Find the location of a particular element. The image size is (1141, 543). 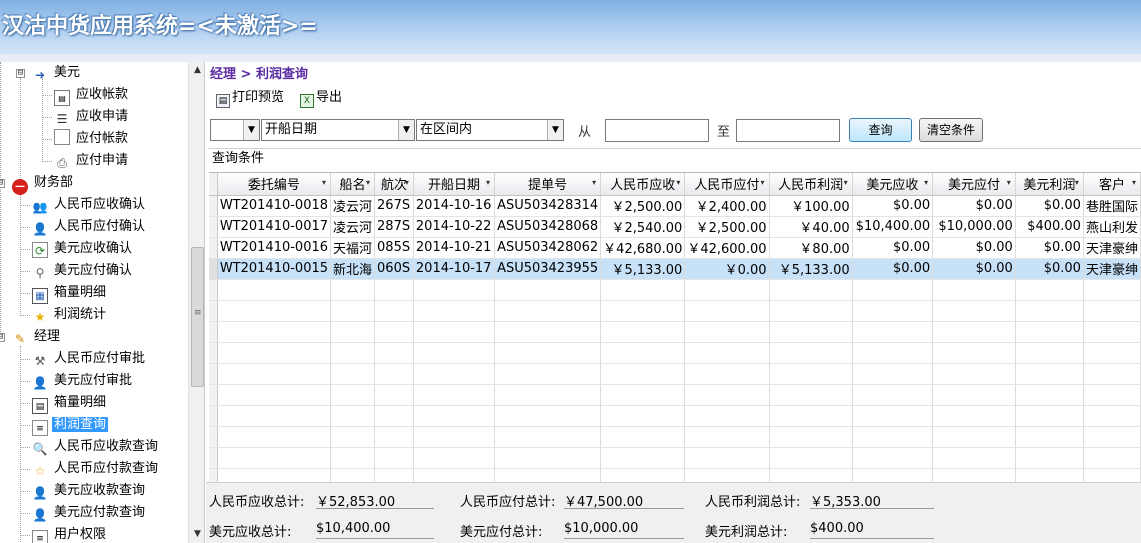

tree-node-container-detail-2: ▤ 箱量明细 is located at coordinates (70, 403).